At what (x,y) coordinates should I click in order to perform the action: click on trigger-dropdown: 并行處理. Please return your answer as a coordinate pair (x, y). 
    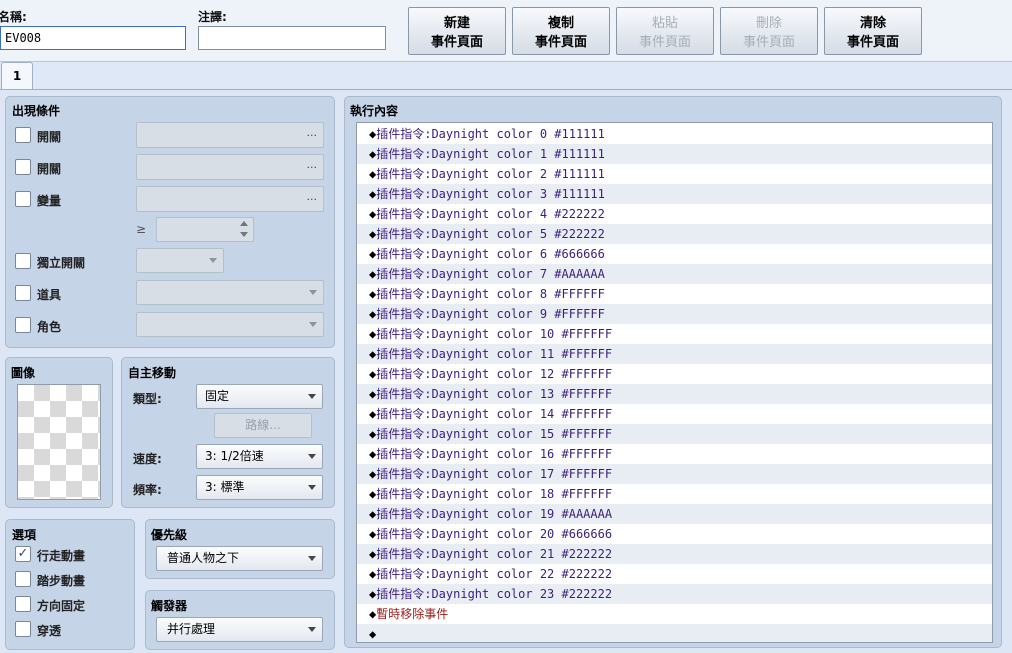
    Looking at the image, I should click on (239, 629).